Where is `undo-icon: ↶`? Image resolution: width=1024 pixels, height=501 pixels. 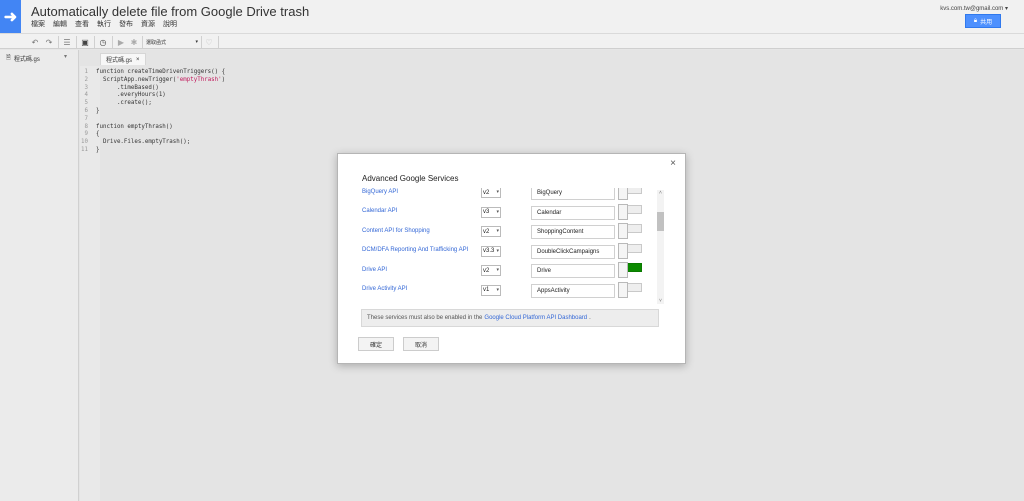 undo-icon: ↶ is located at coordinates (35, 42).